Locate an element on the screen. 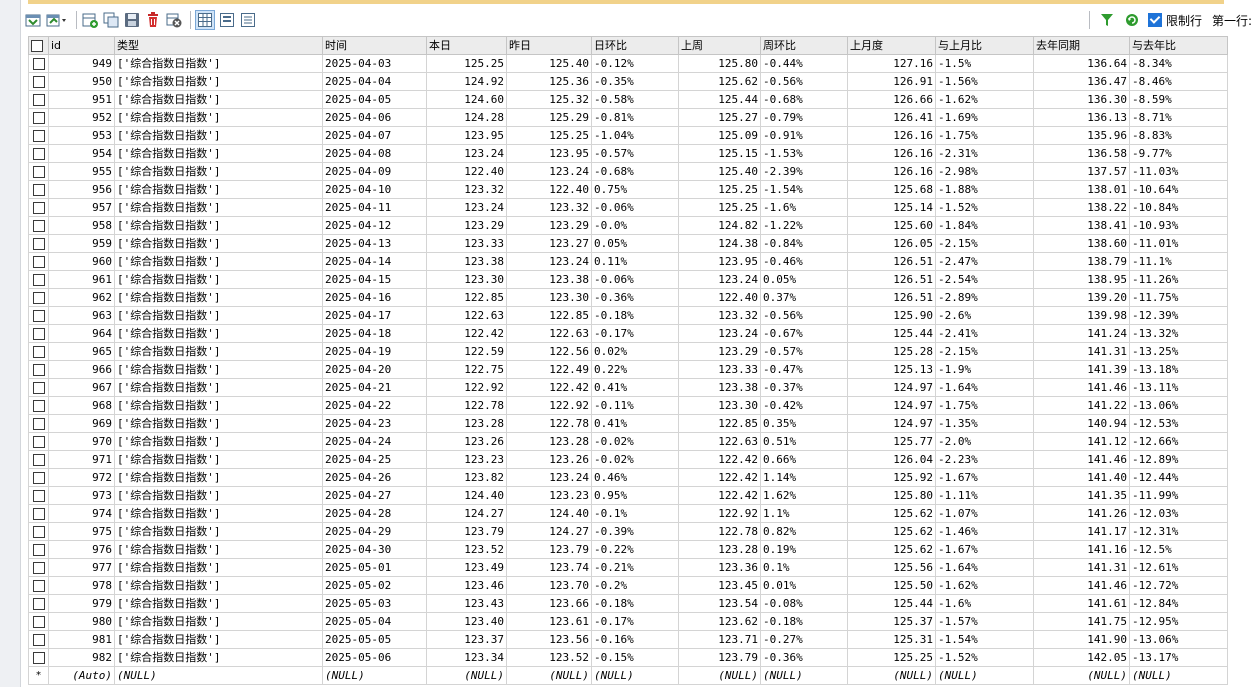  cell-last-month: 126.16 is located at coordinates (891, 135).